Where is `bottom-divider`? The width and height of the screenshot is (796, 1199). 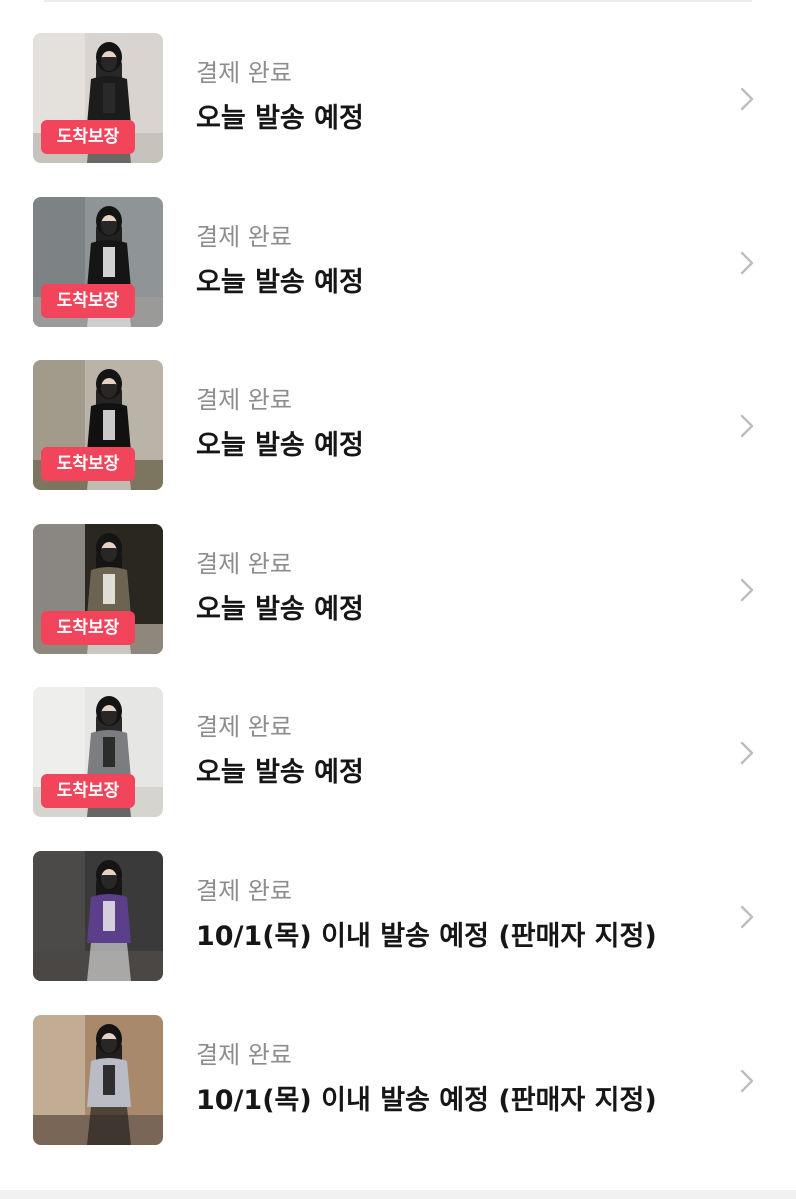
bottom-divider is located at coordinates (398, 1194).